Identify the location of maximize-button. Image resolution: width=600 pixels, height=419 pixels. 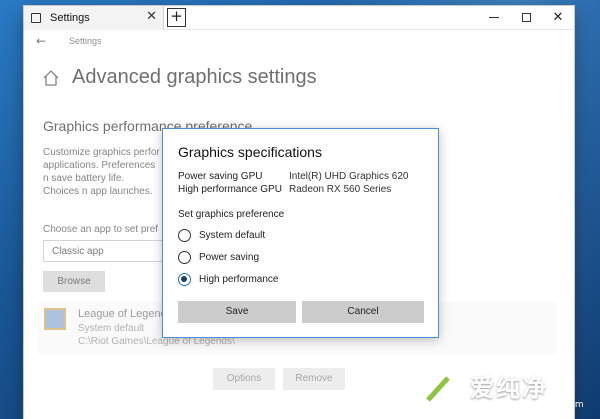
(526, 18).